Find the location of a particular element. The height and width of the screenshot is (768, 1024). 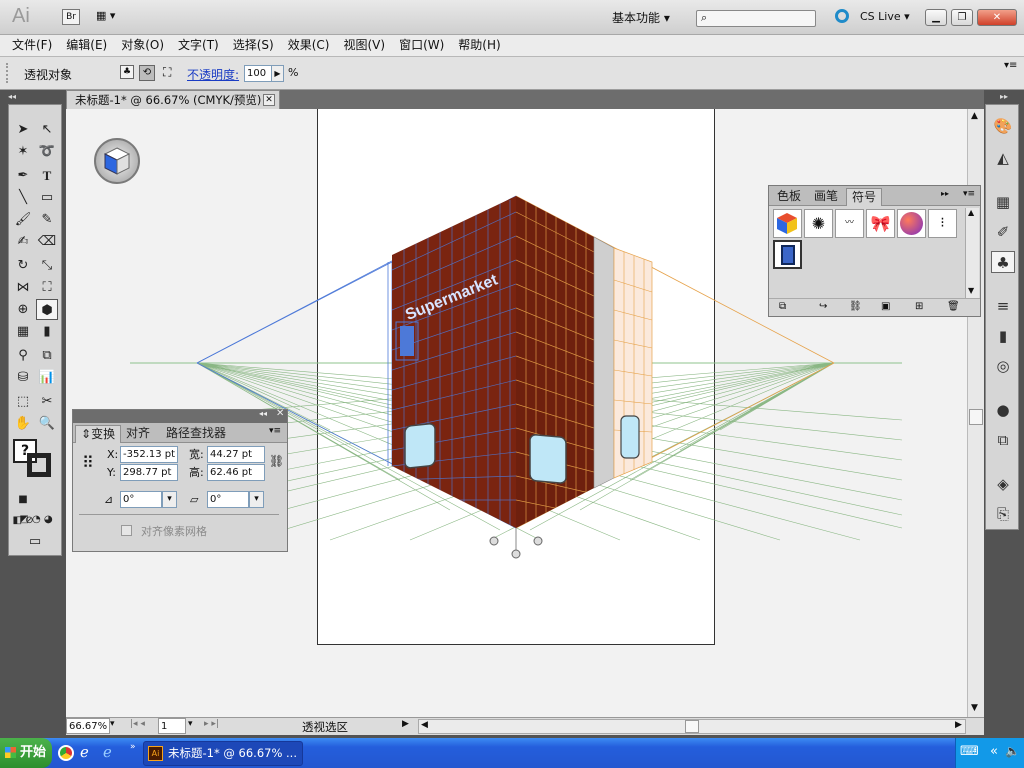

start-button: 开始 is located at coordinates (26, 753).